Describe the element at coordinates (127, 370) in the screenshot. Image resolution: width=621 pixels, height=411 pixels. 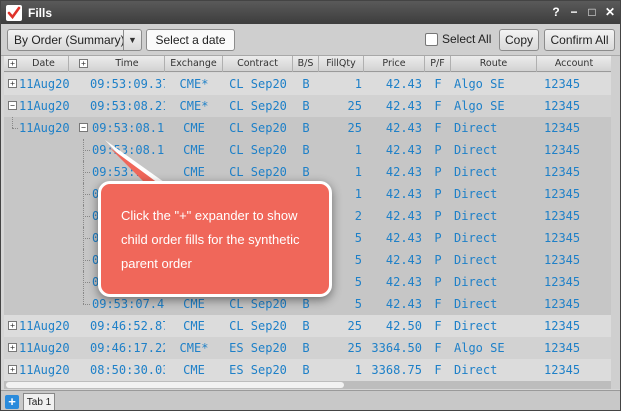
I see `cell-time: 08:50:30.034` at that location.